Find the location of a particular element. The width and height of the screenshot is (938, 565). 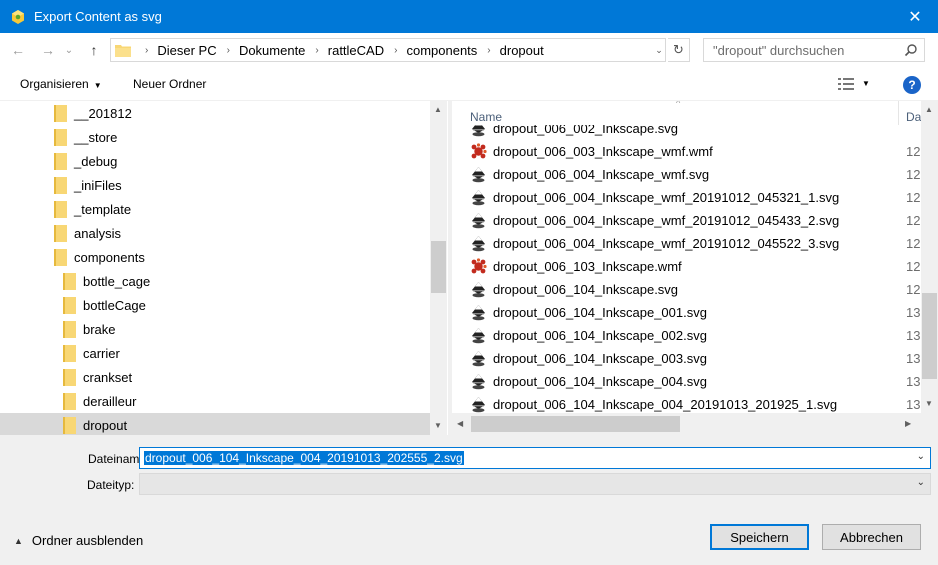

help-icon: ? is located at coordinates (912, 85).